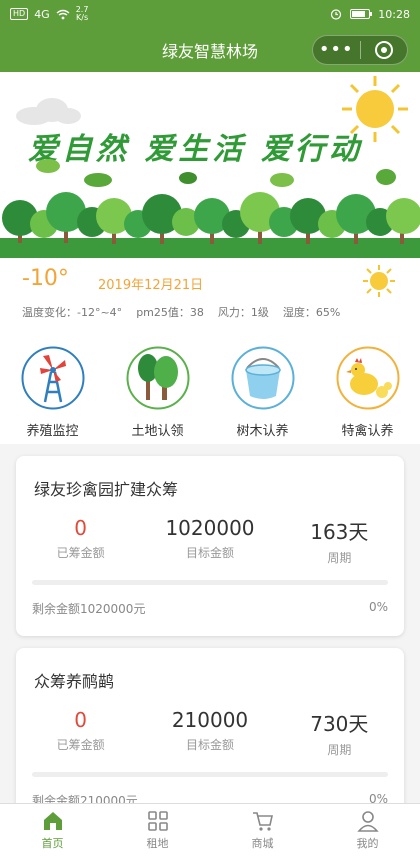  Describe the element at coordinates (42, 14) in the screenshot. I see `signal-indicator: 4G` at that location.